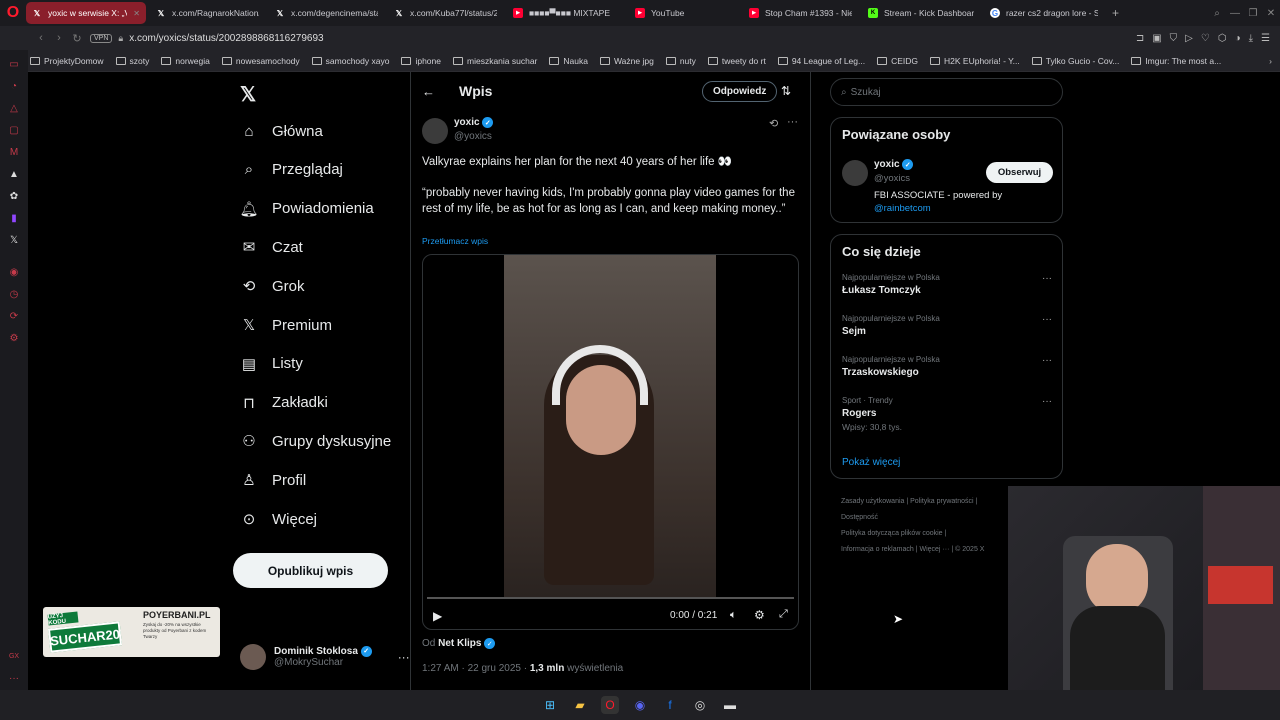  Describe the element at coordinates (566, 13) in the screenshot. I see `browser-tab: ▶ ■■■■▀■■■ MIXTAPE` at that location.